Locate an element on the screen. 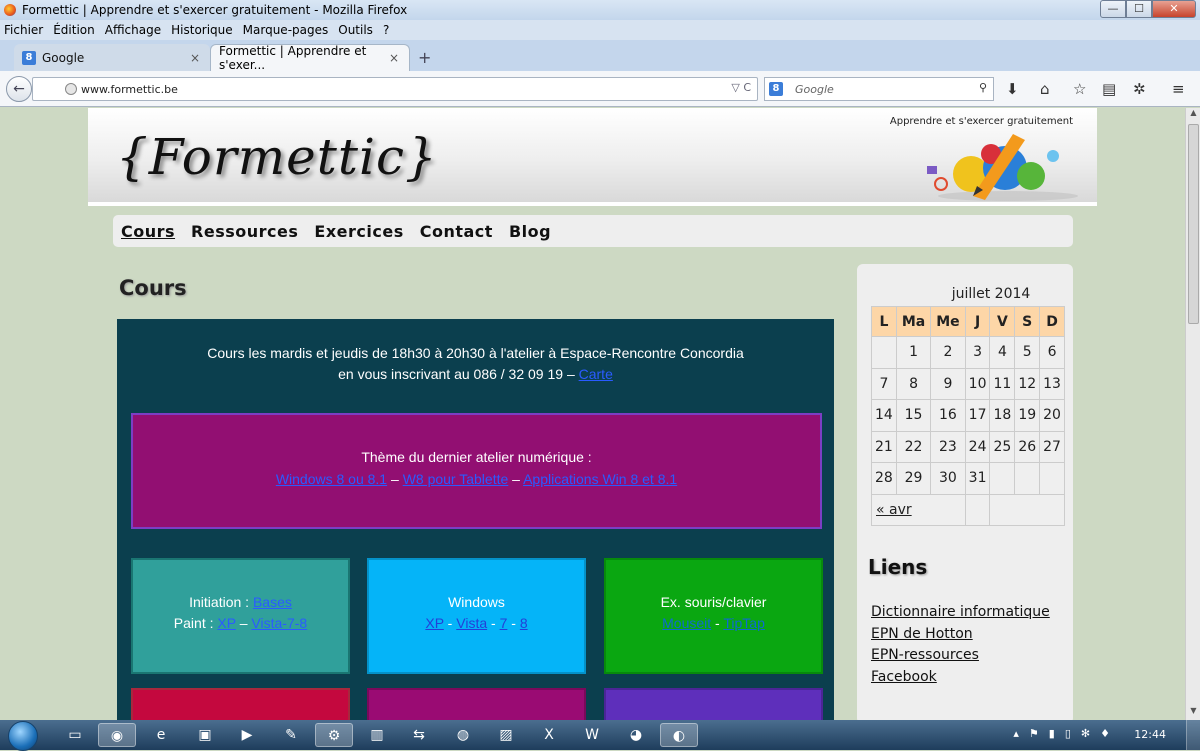 This screenshot has height=751, width=1200. nav-cours: Cours is located at coordinates (148, 231).